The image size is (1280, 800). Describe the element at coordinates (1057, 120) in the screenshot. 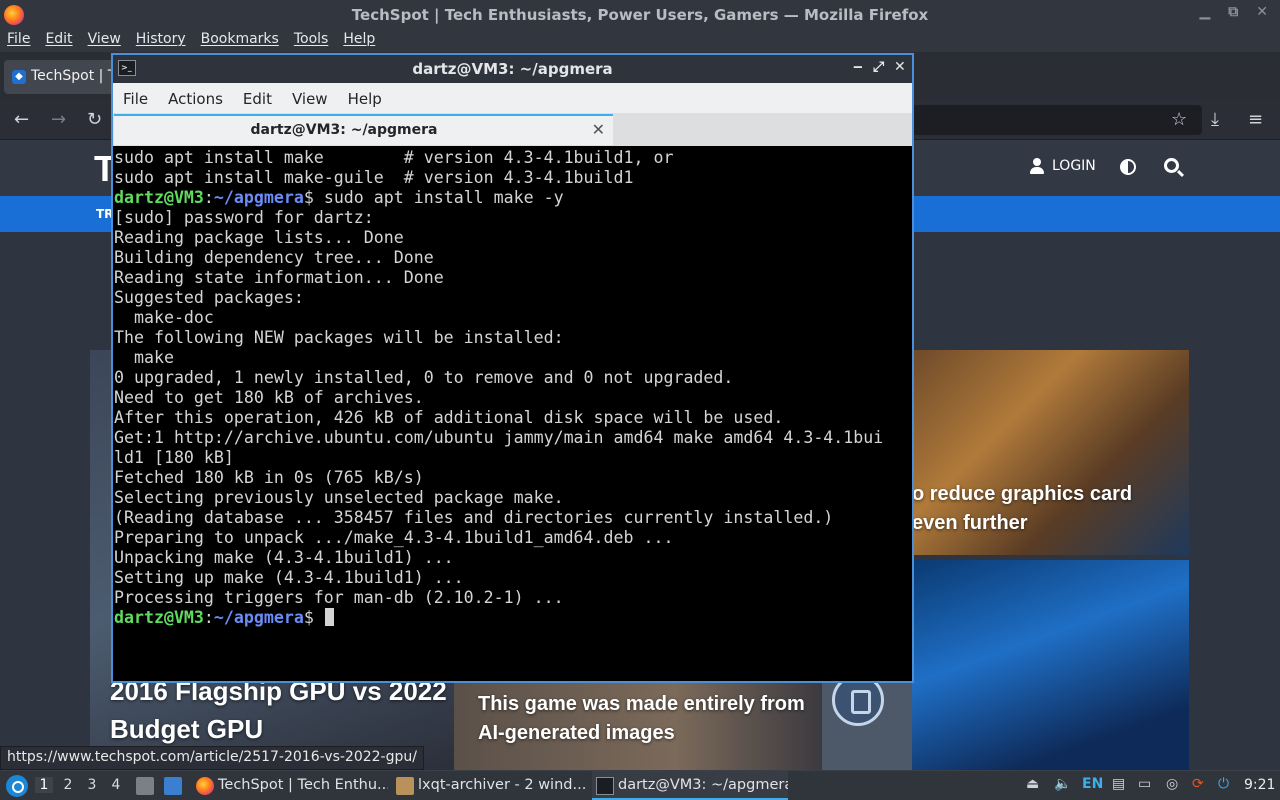

I see `url-bar` at that location.